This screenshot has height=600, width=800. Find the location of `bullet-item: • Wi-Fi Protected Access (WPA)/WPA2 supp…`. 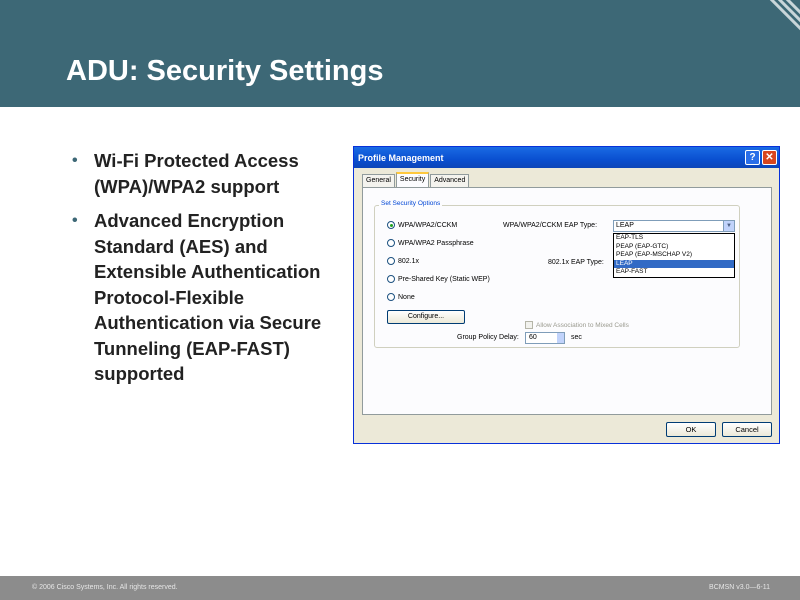

bullet-item: • Wi-Fi Protected Access (WPA)/WPA2 supp… is located at coordinates (214, 173).